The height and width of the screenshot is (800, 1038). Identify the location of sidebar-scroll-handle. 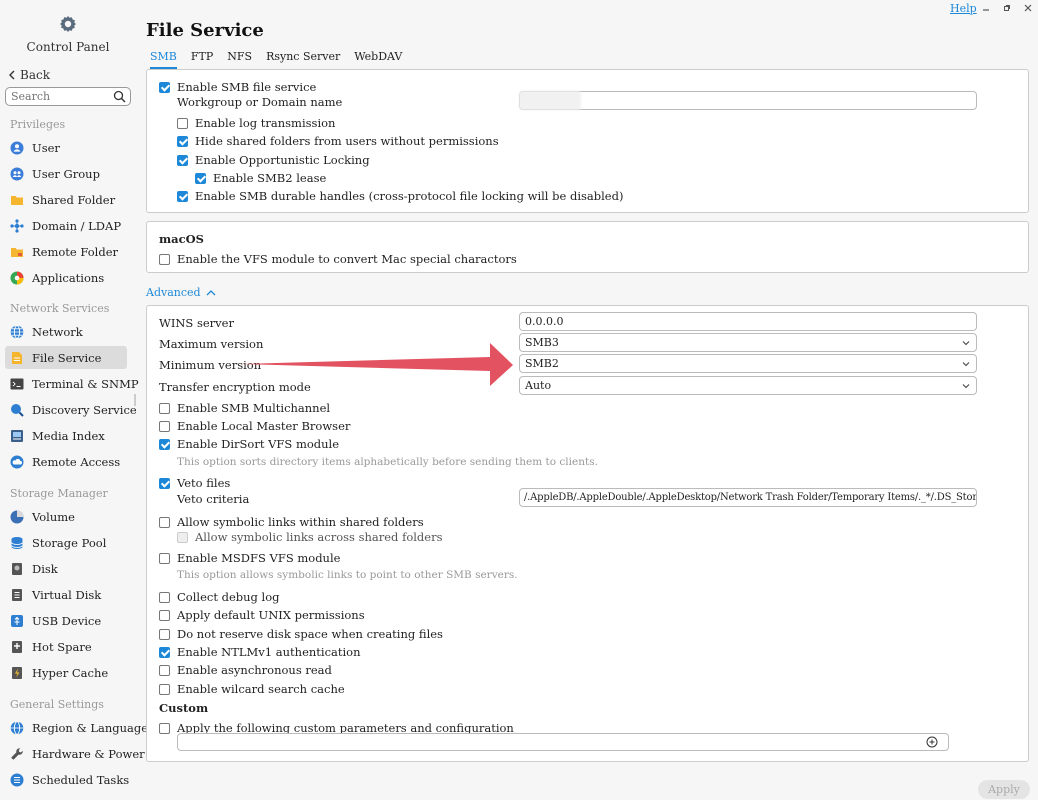
(135, 400).